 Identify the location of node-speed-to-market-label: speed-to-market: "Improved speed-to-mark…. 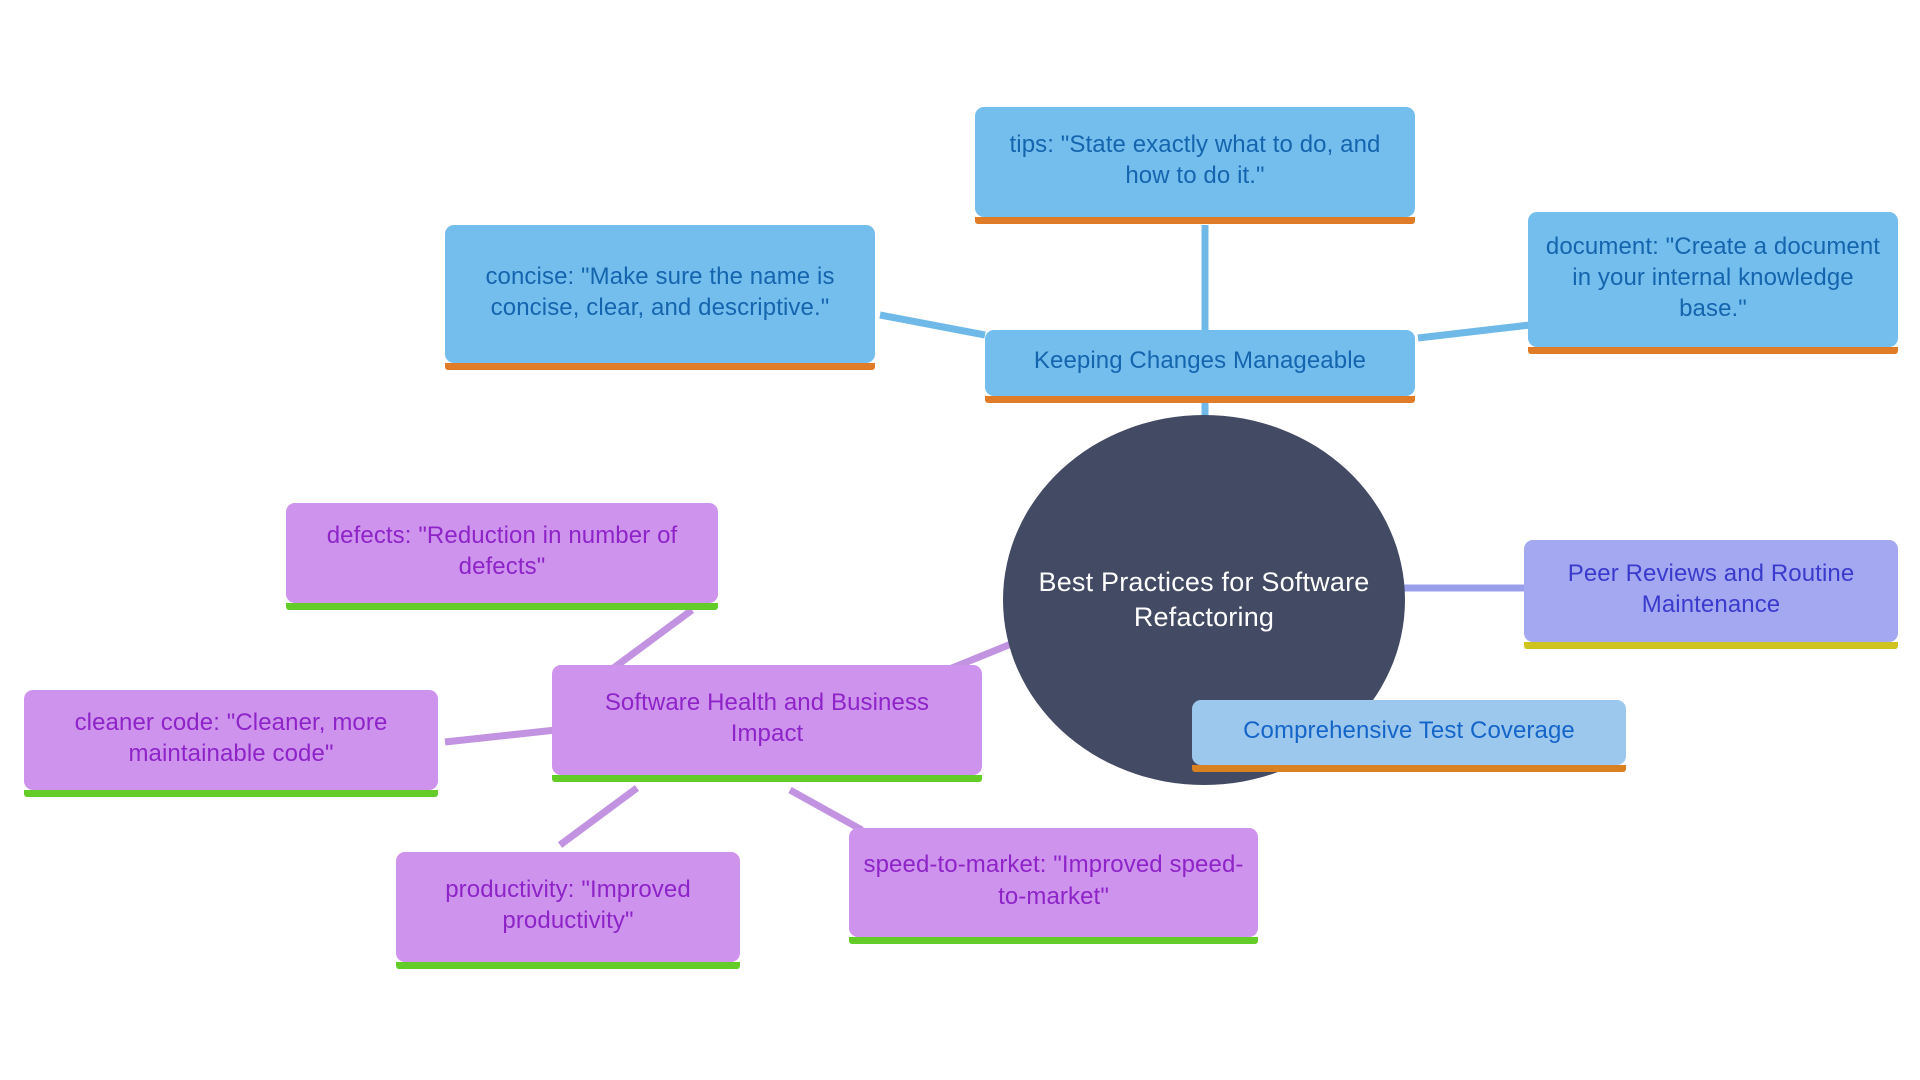
(1053, 880).